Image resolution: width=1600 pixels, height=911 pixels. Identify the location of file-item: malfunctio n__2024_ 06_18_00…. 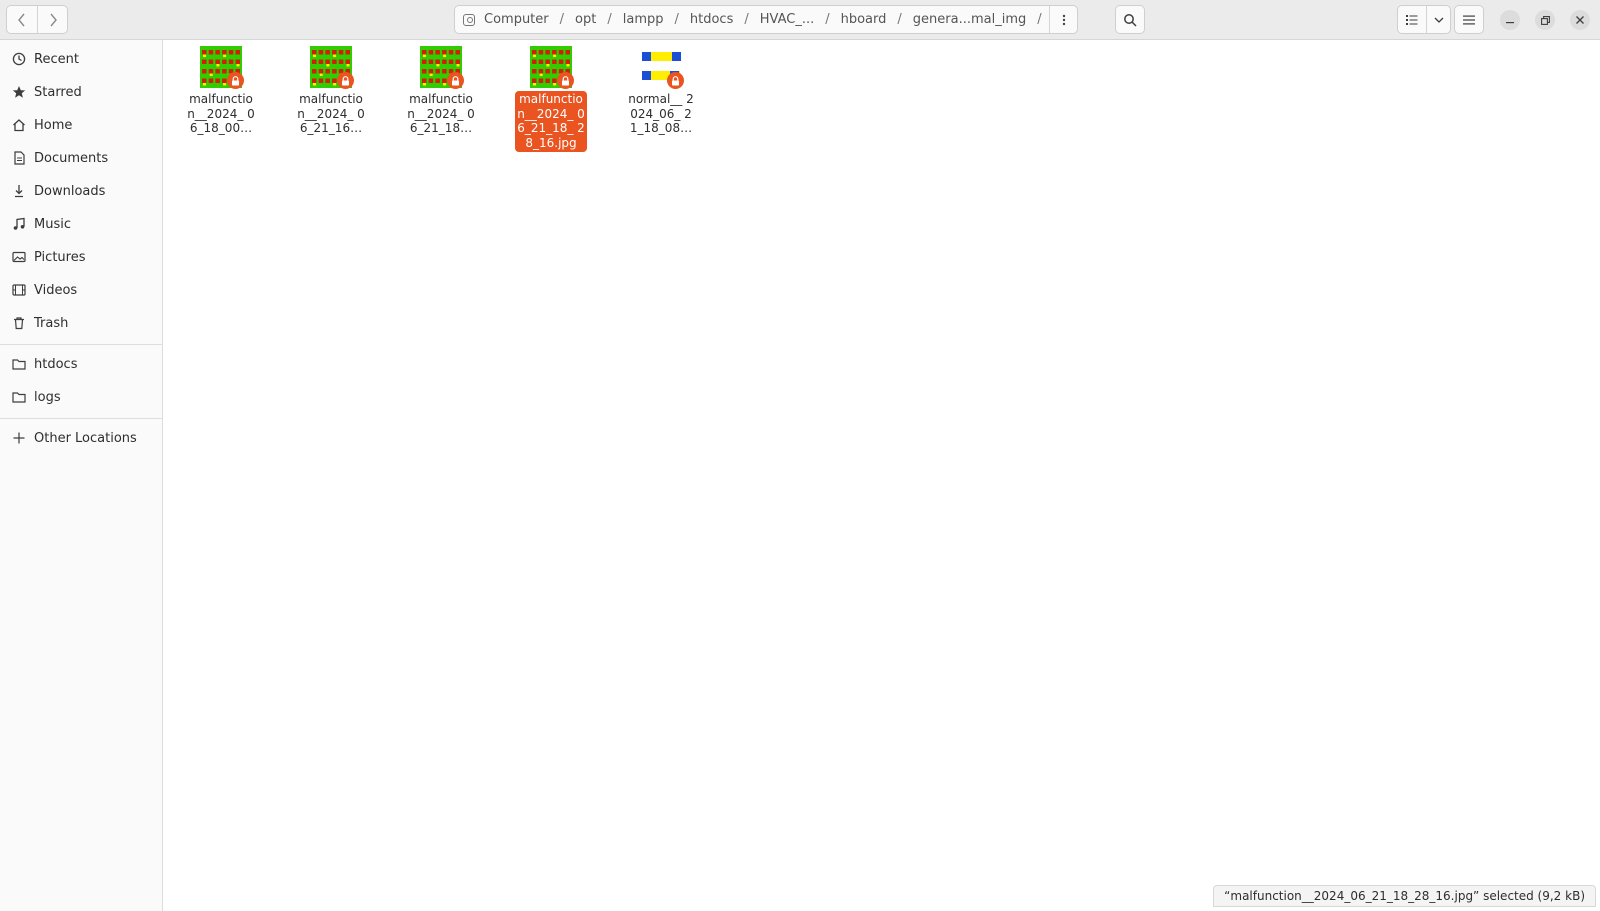
(221, 92).